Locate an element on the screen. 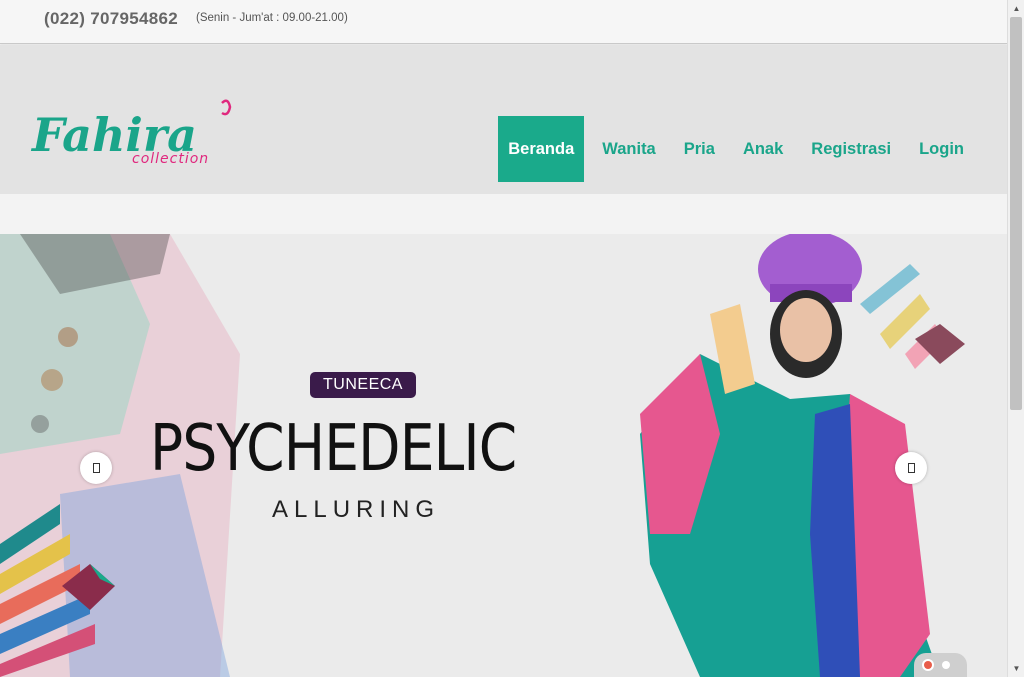  scroll-down-arrow-icon: ▼ is located at coordinates (1016, 668).